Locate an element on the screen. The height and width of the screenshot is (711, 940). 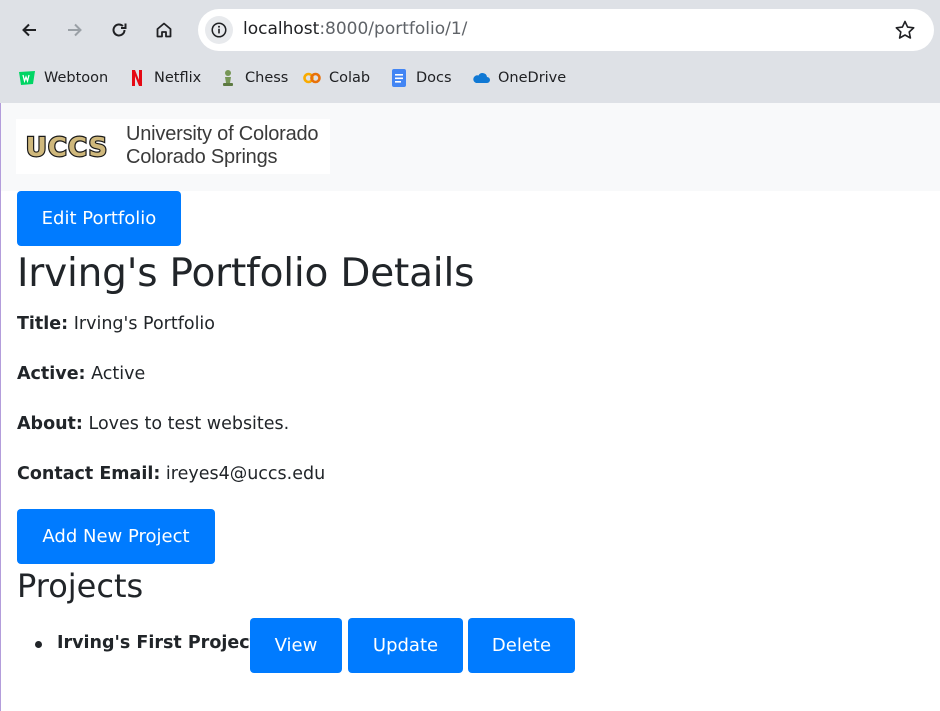
forward-button is located at coordinates (74, 30).